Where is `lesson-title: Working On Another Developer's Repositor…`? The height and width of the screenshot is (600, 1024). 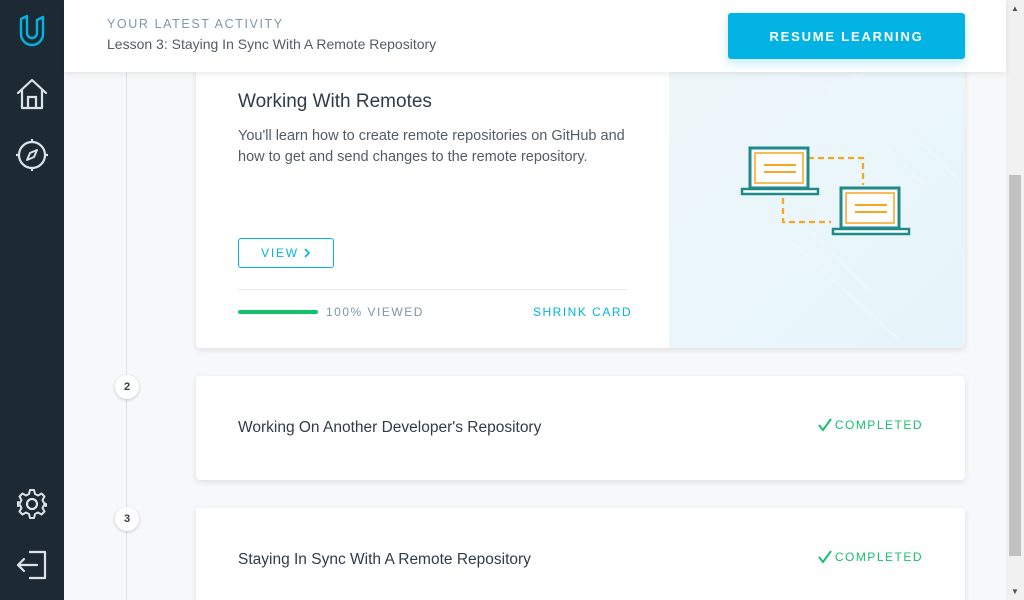 lesson-title: Working On Another Developer's Repositor… is located at coordinates (390, 427).